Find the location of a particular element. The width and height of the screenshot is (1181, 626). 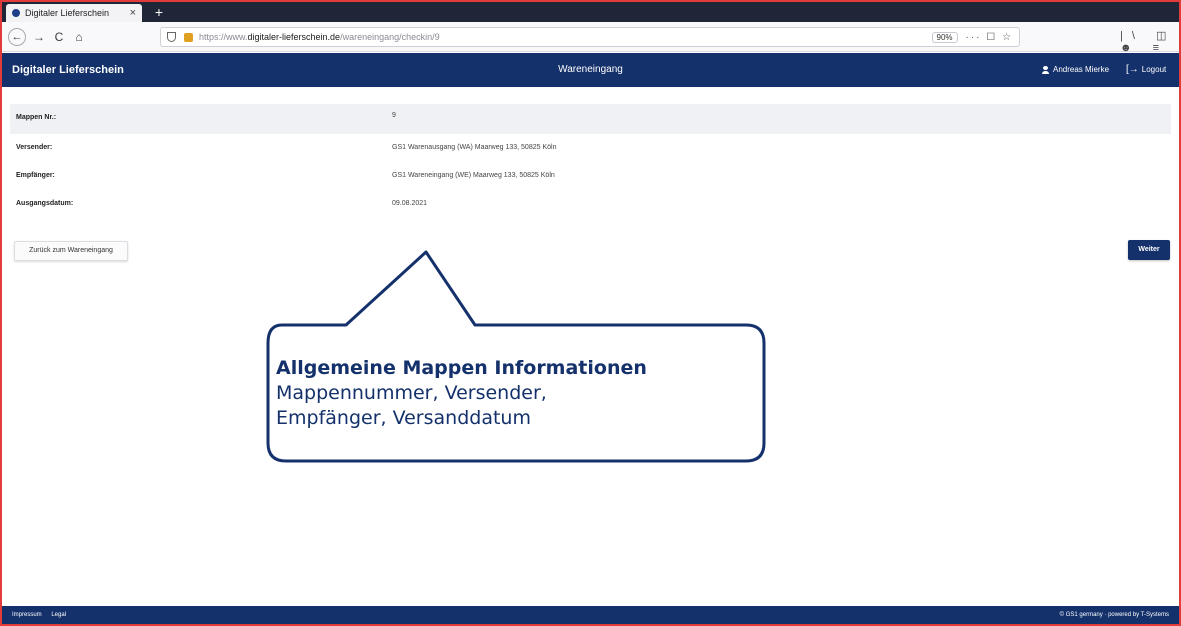

logout-link: [→ Logout is located at coordinates (1146, 69).